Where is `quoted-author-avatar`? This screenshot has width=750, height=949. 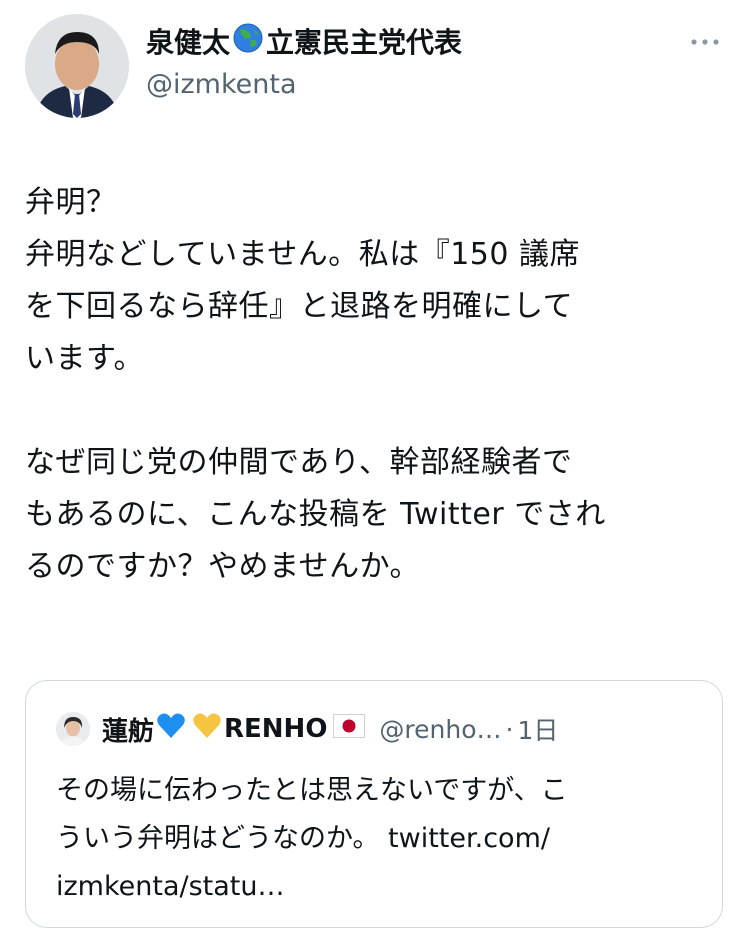 quoted-author-avatar is located at coordinates (73, 729).